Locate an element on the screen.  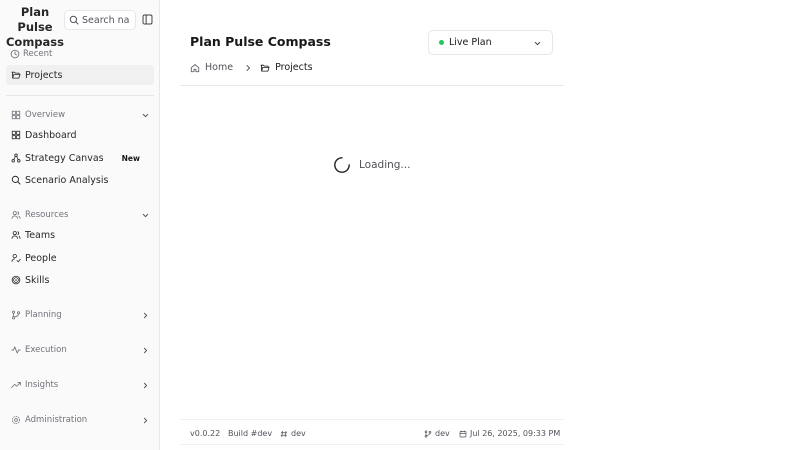
footer-branch: dev is located at coordinates (437, 433).